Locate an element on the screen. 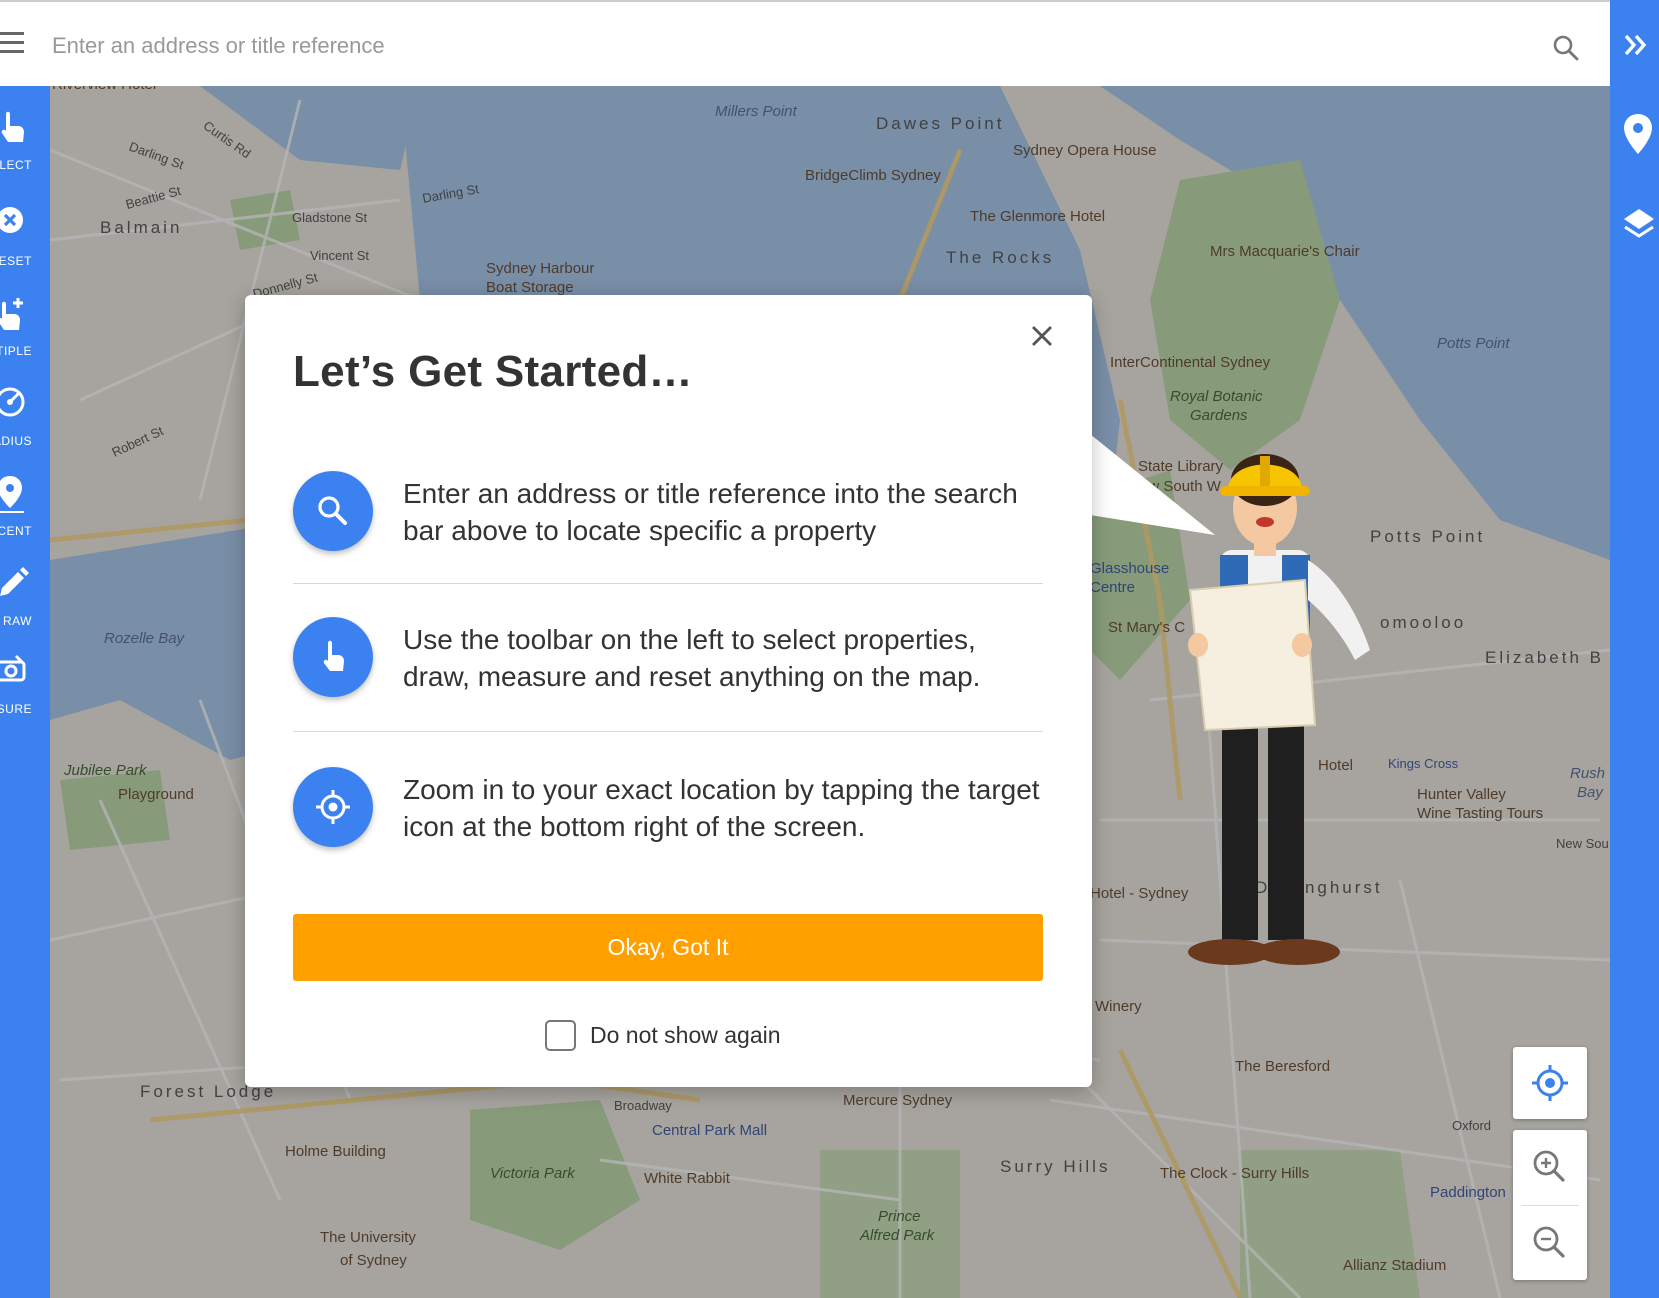  map-label: Bay is located at coordinates (1590, 792).